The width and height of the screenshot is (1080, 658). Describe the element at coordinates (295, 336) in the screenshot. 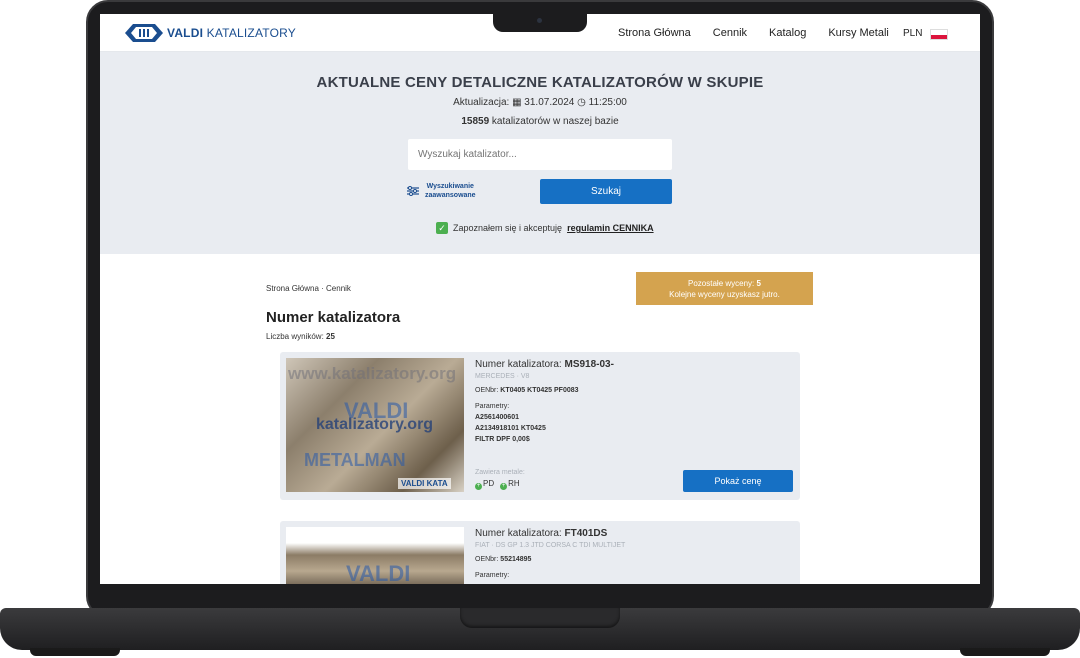

I see `results-label: Liczba wyników:` at that location.